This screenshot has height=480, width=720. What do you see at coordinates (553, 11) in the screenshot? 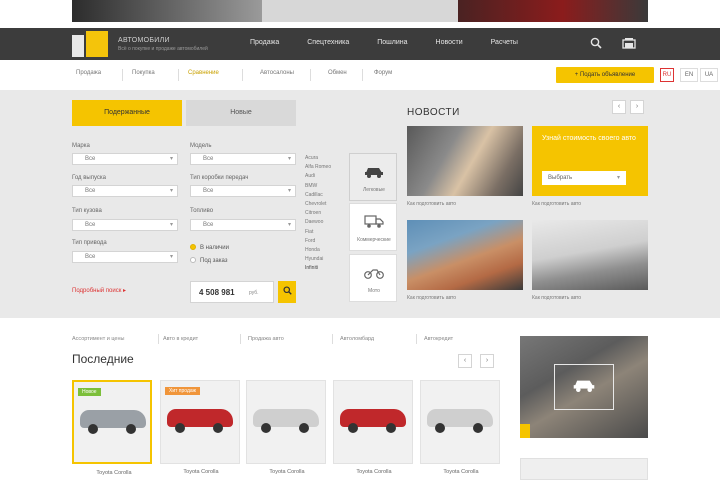
I see `banner-car-image-right` at bounding box center [553, 11].